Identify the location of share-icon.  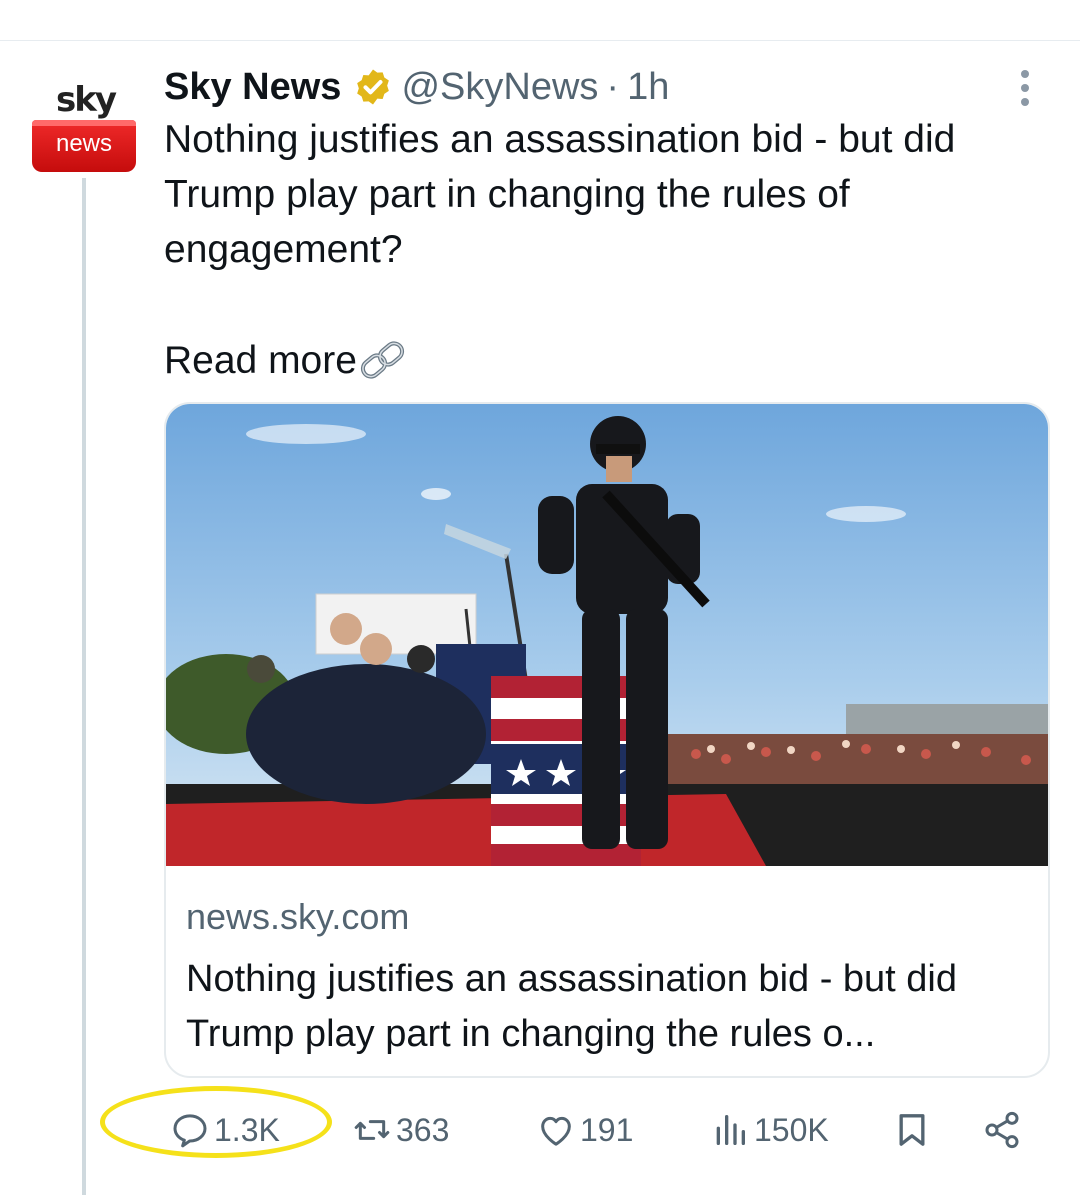
(1002, 1130).